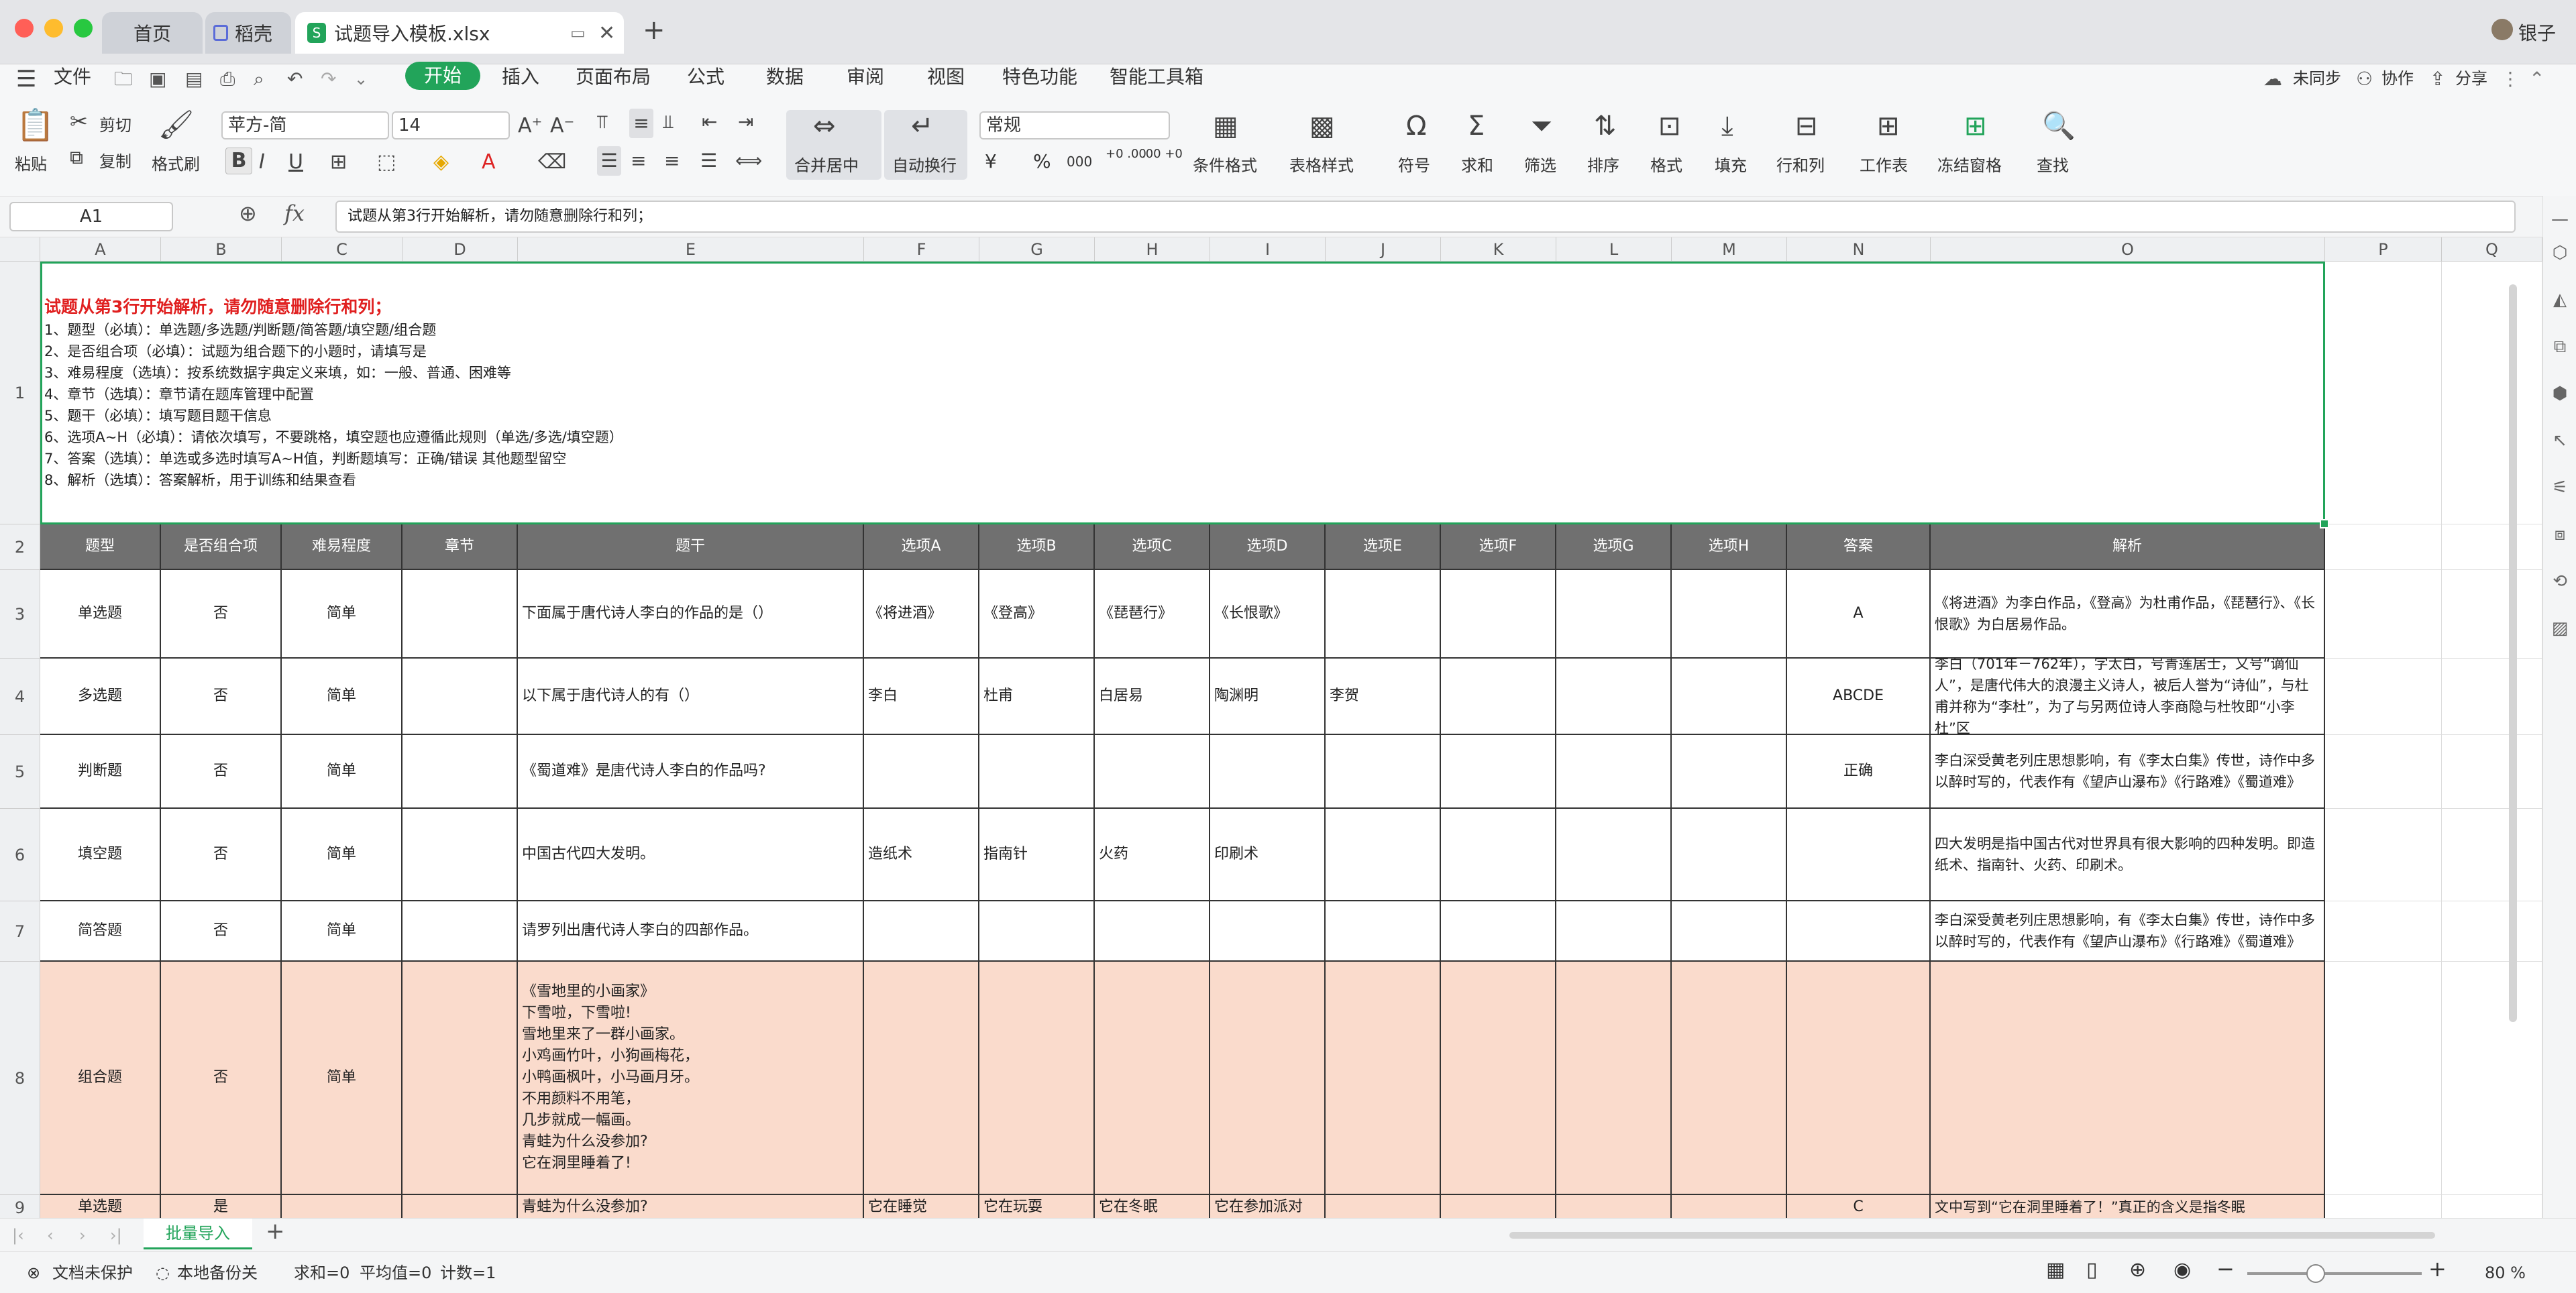  What do you see at coordinates (221, 249) in the screenshot?
I see `column-header-b: B` at bounding box center [221, 249].